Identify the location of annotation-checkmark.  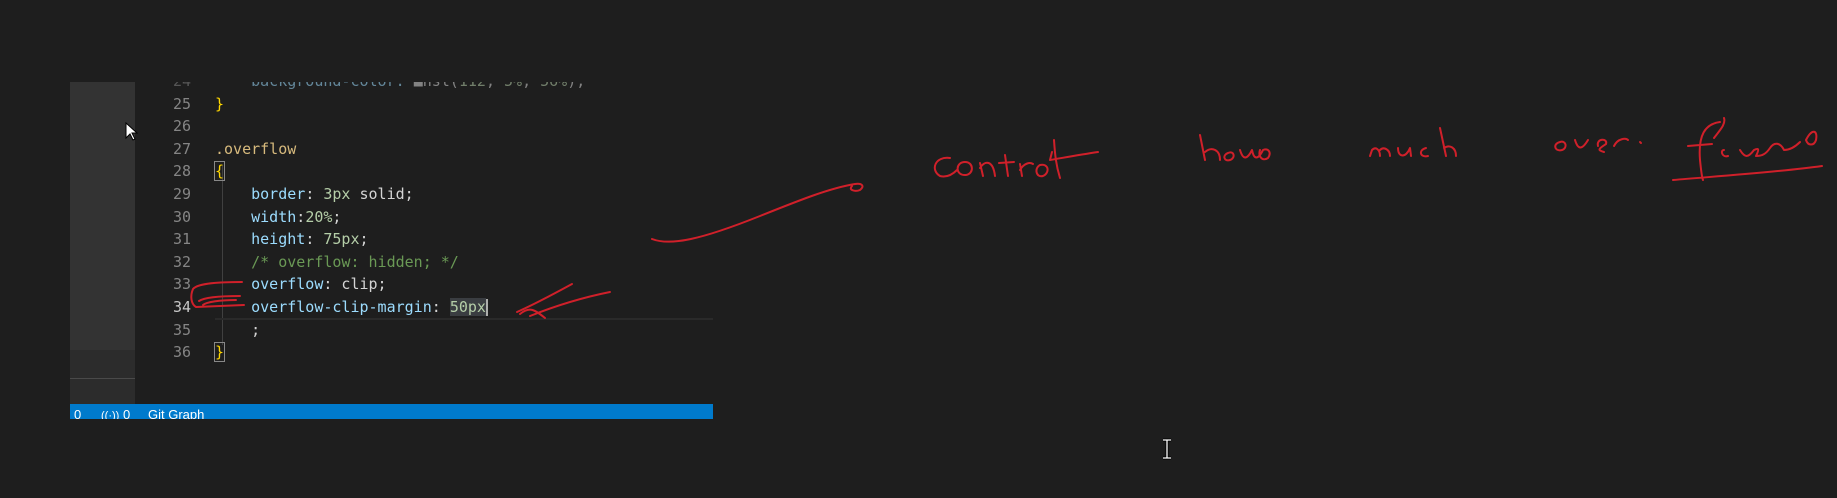
(563, 301).